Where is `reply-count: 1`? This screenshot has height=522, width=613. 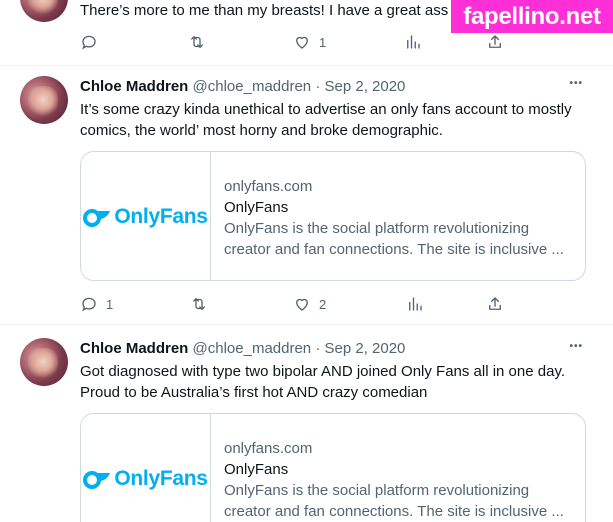 reply-count: 1 is located at coordinates (110, 304).